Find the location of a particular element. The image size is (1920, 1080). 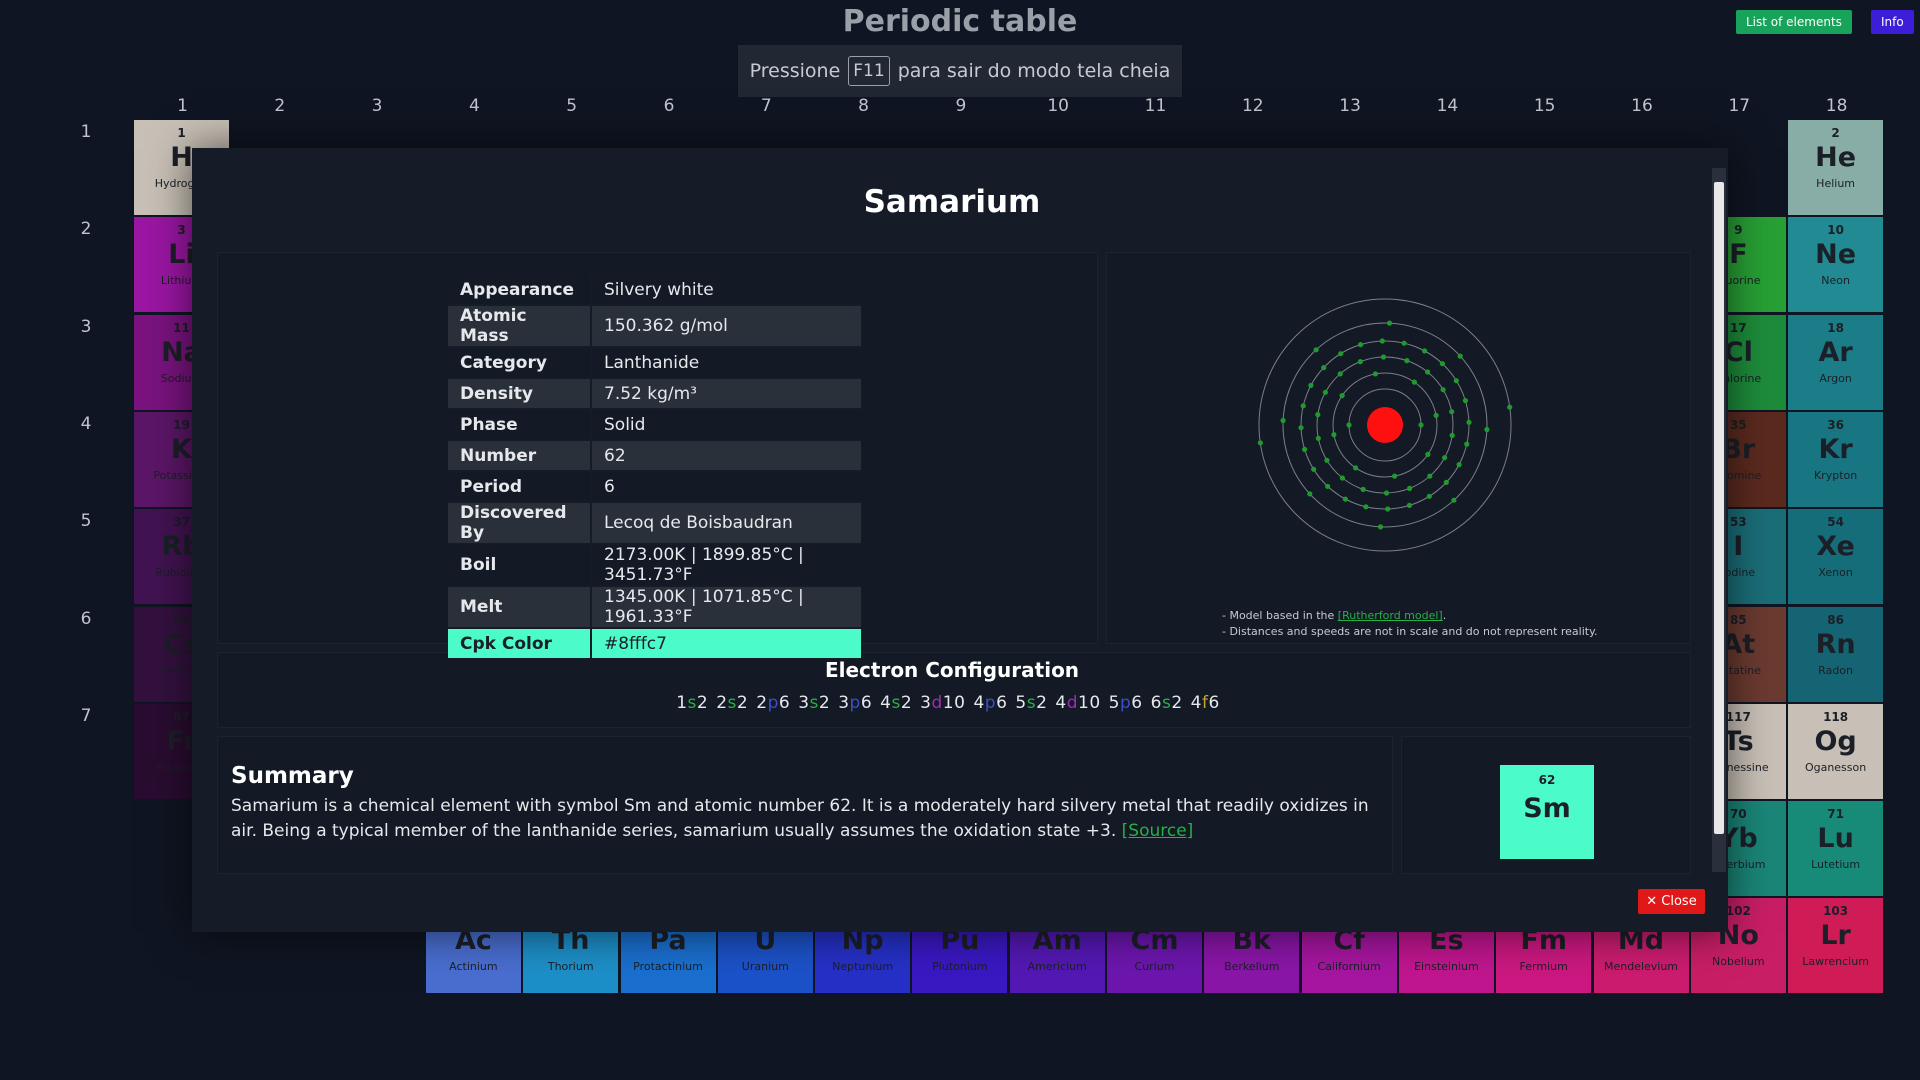

group-number: 7 is located at coordinates (766, 106).